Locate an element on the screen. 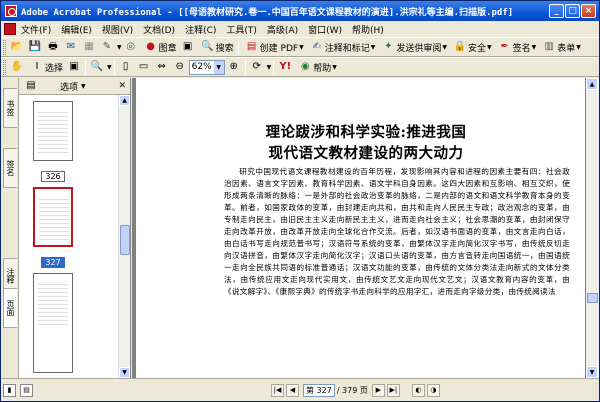 This screenshot has width=600, height=402. menu-help: 帮助(H) is located at coordinates (368, 29).